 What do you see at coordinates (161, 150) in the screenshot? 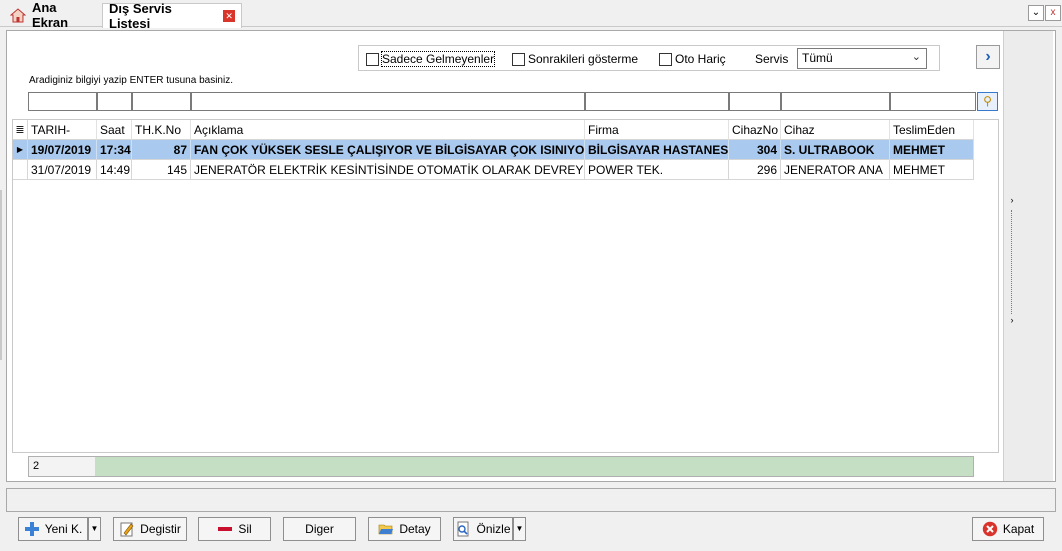
I see `cell-thkno: 87` at bounding box center [161, 150].